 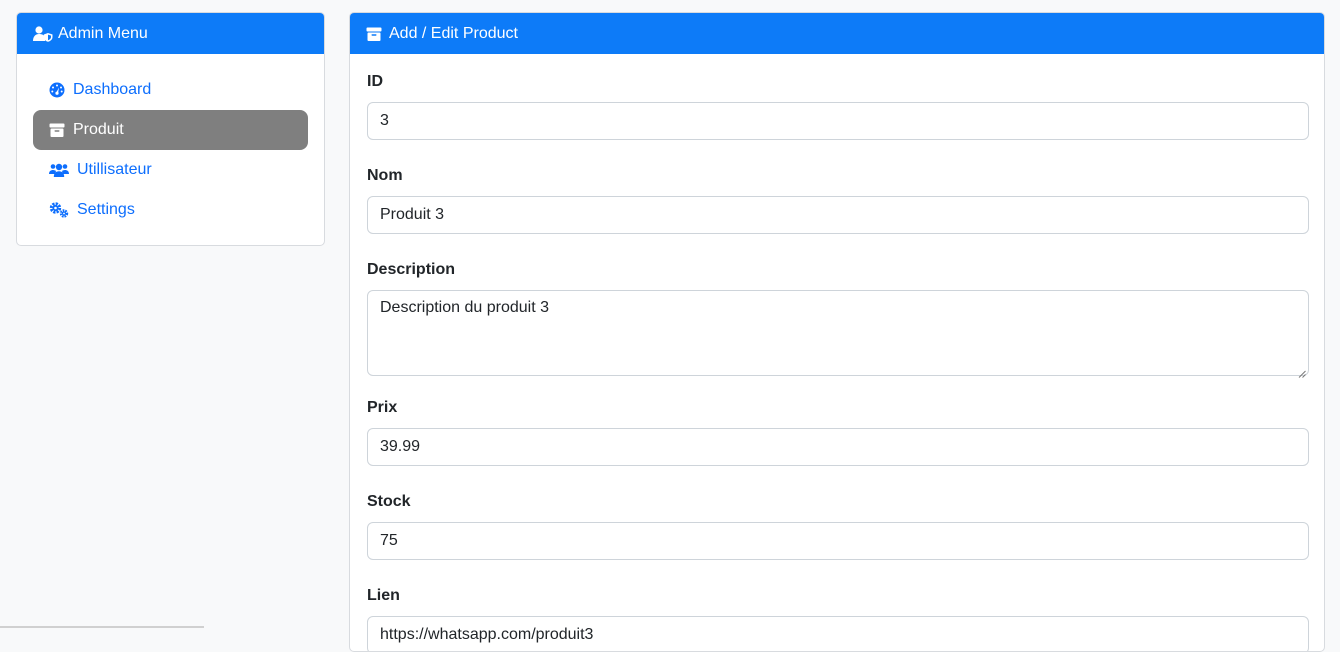 What do you see at coordinates (98, 130) in the screenshot?
I see `sidebar-item-label: Produit` at bounding box center [98, 130].